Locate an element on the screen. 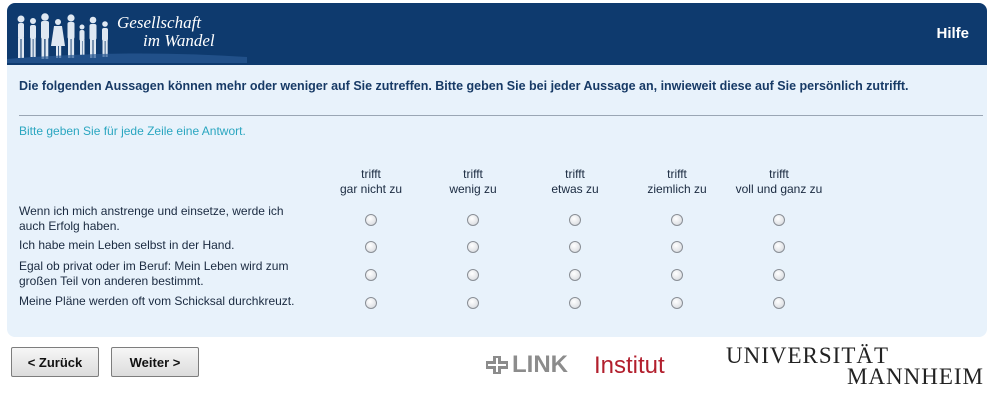 This screenshot has width=994, height=415. divider is located at coordinates (501, 115).